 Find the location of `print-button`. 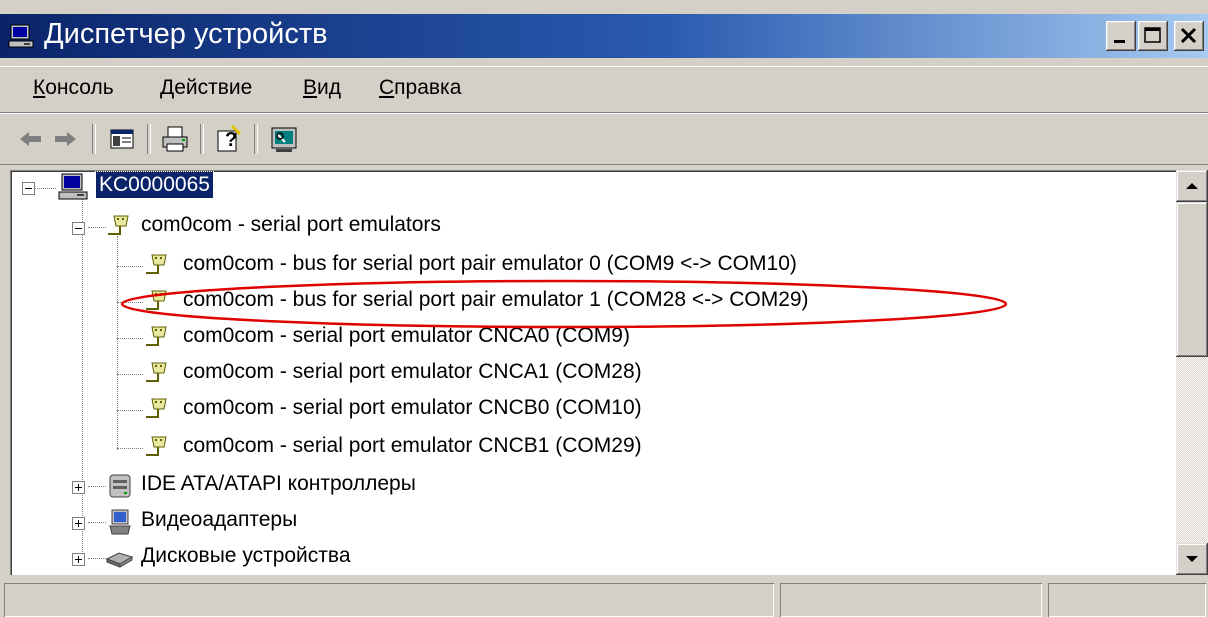

print-button is located at coordinates (175, 139).